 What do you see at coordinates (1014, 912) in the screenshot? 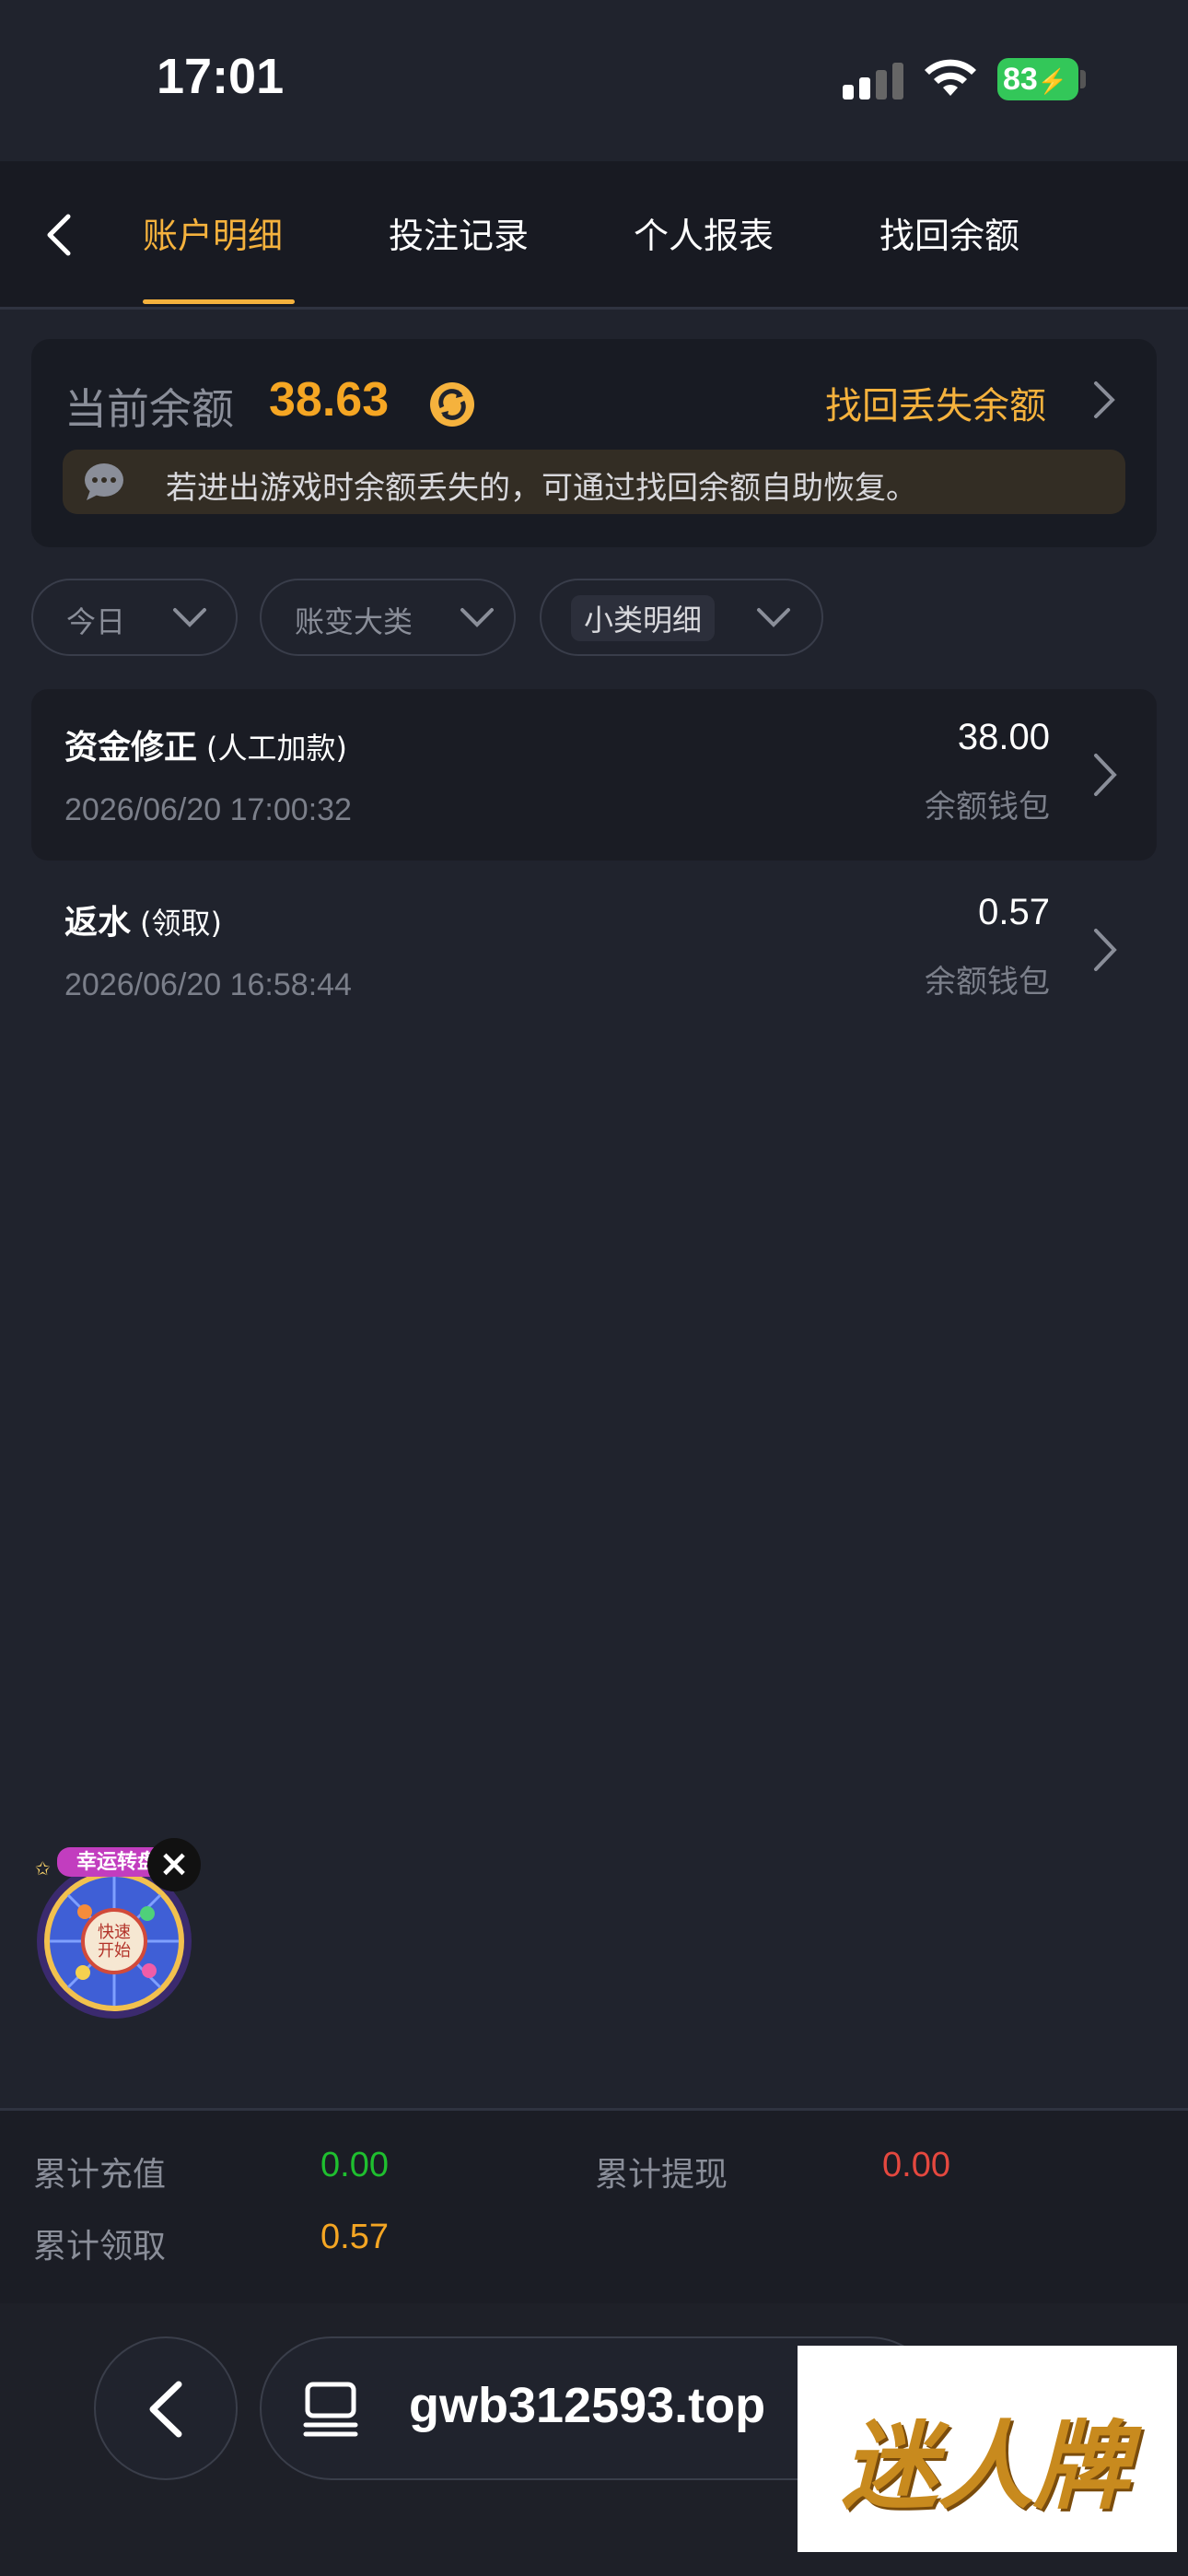
I see `transaction-amount: 0.57` at bounding box center [1014, 912].